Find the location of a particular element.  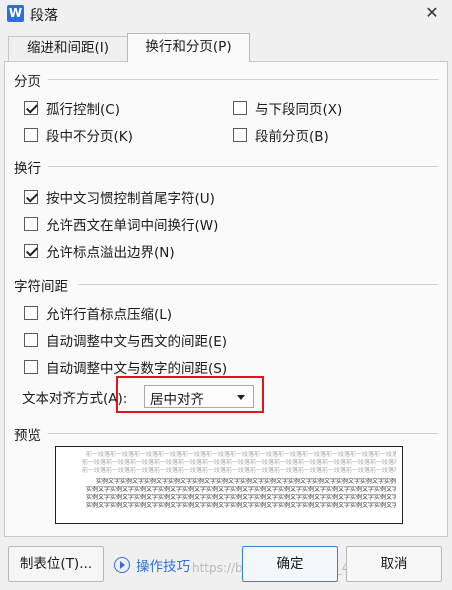

close-icon: ✕ is located at coordinates (432, 13).